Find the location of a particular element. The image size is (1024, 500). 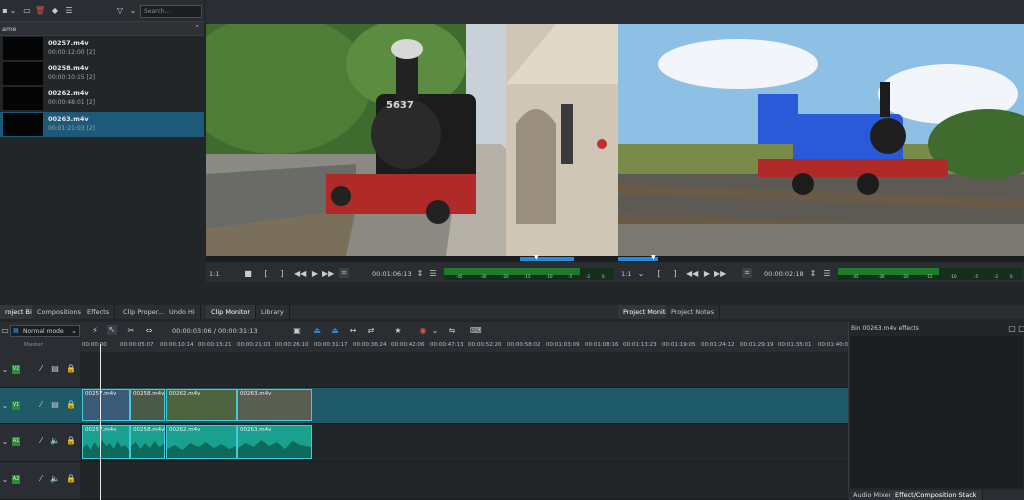

tab-project-notes: Project Notes is located at coordinates (693, 312).